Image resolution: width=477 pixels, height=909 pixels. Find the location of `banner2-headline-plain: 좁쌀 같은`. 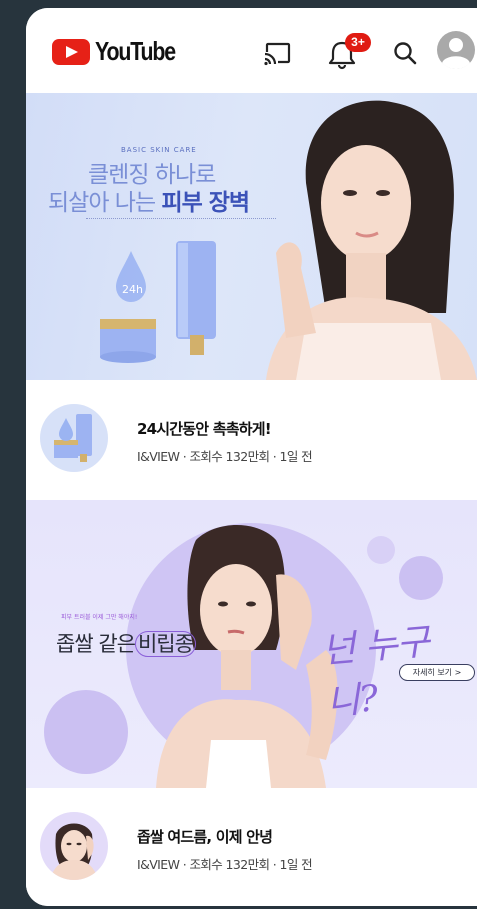

banner2-headline-plain: 좁쌀 같은 is located at coordinates (96, 644).